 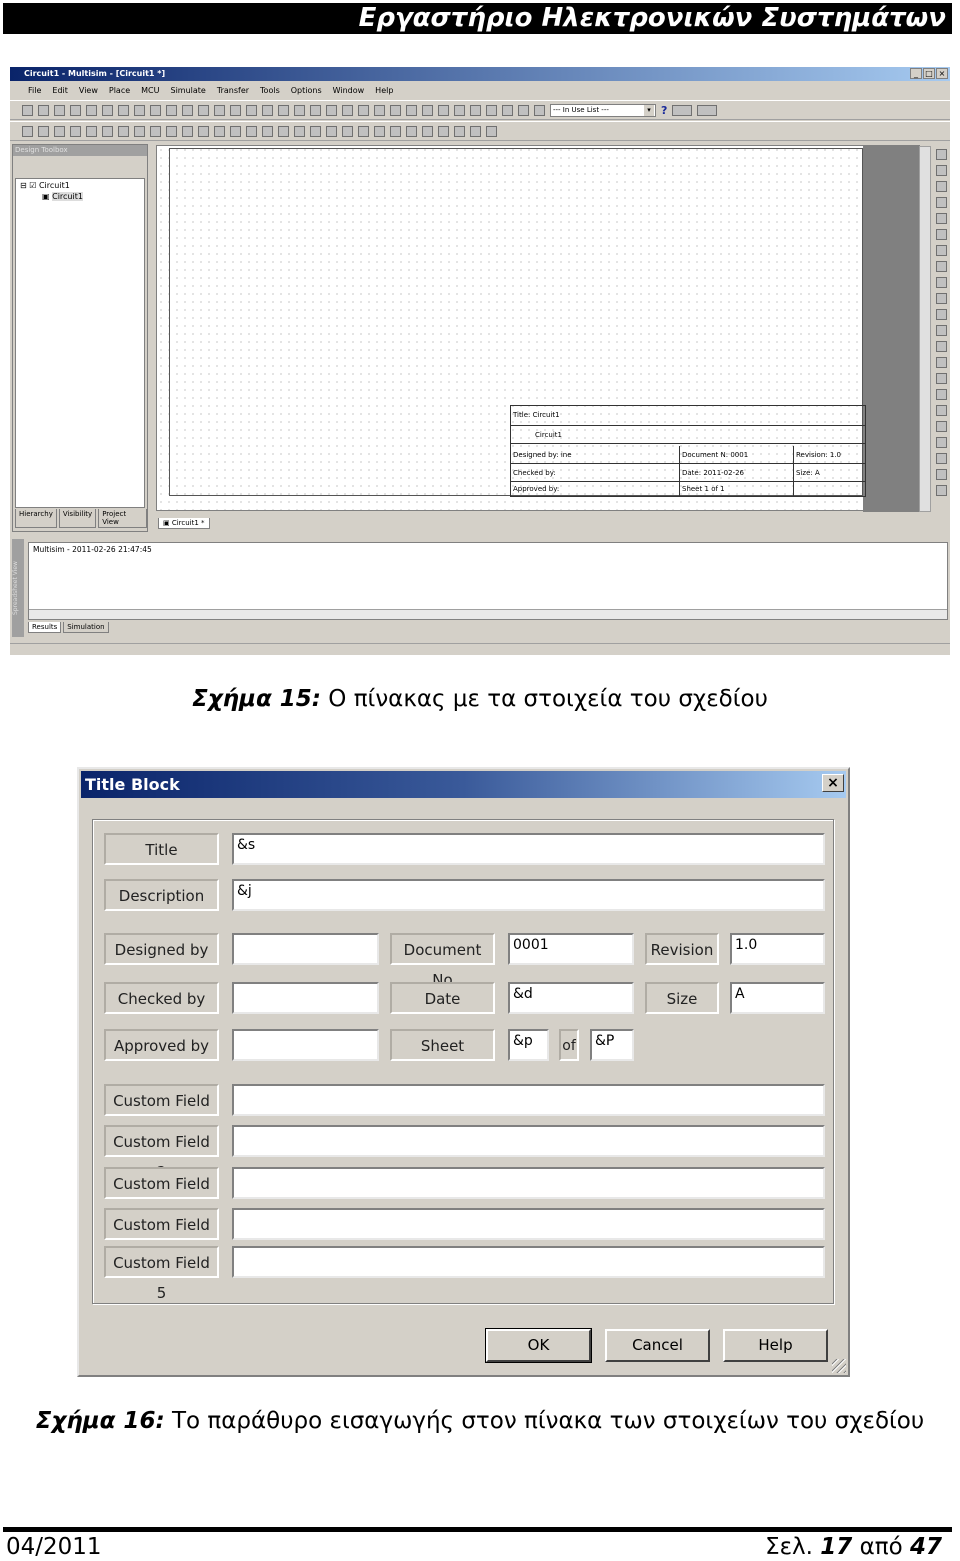 I want to click on approved-by-input, so click(x=305, y=1045).